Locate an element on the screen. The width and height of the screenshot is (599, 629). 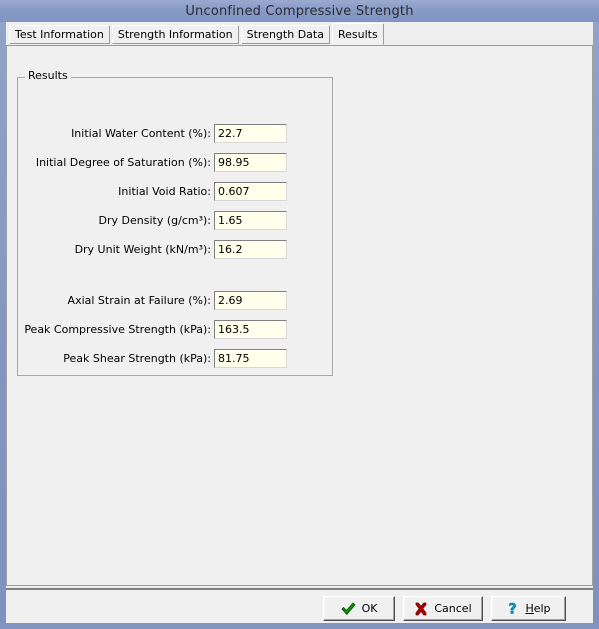
blue-question-mark-icon: ? is located at coordinates (512, 609).